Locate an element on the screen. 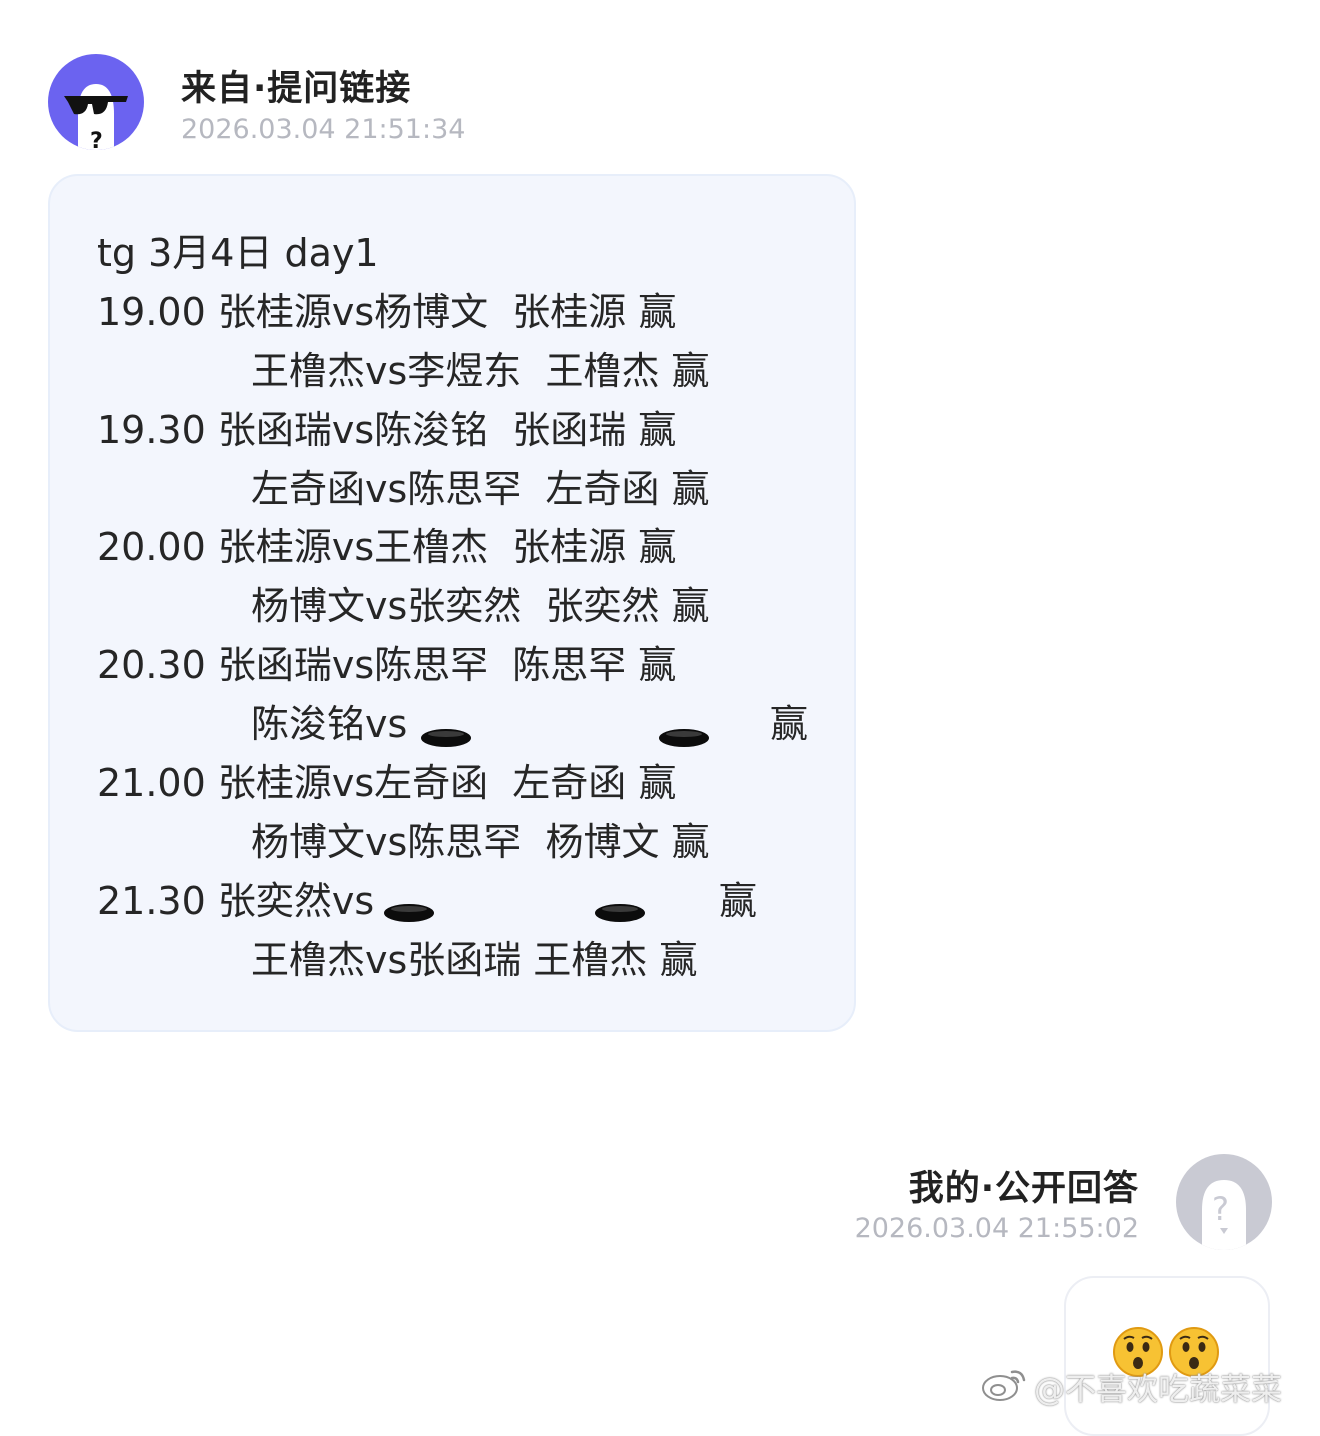  message-line: 杨博文vs张奕然 张奕然 赢 is located at coordinates (480, 606).